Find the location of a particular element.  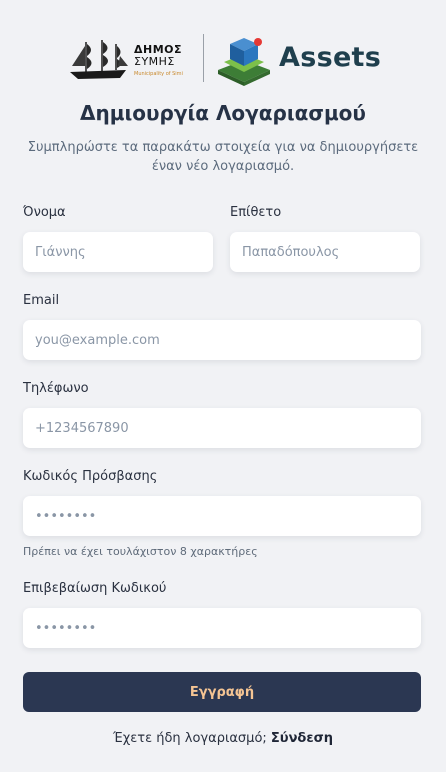

assets-wordmark: Assets is located at coordinates (330, 57).